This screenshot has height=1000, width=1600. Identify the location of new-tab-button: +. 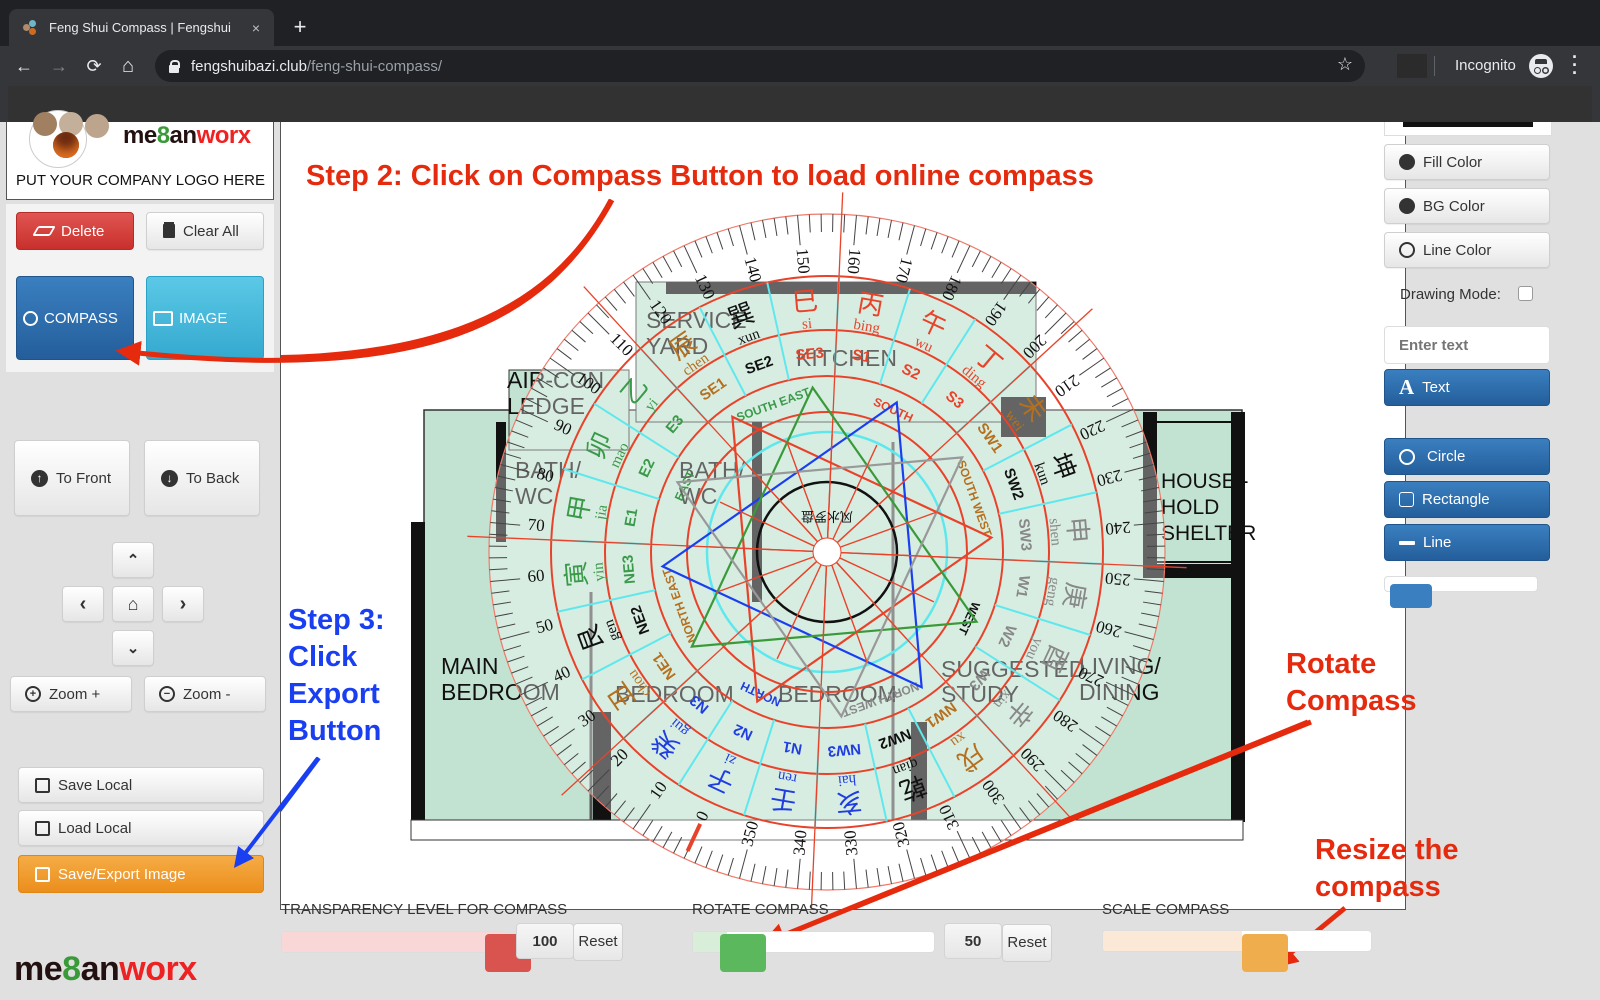
(300, 27).